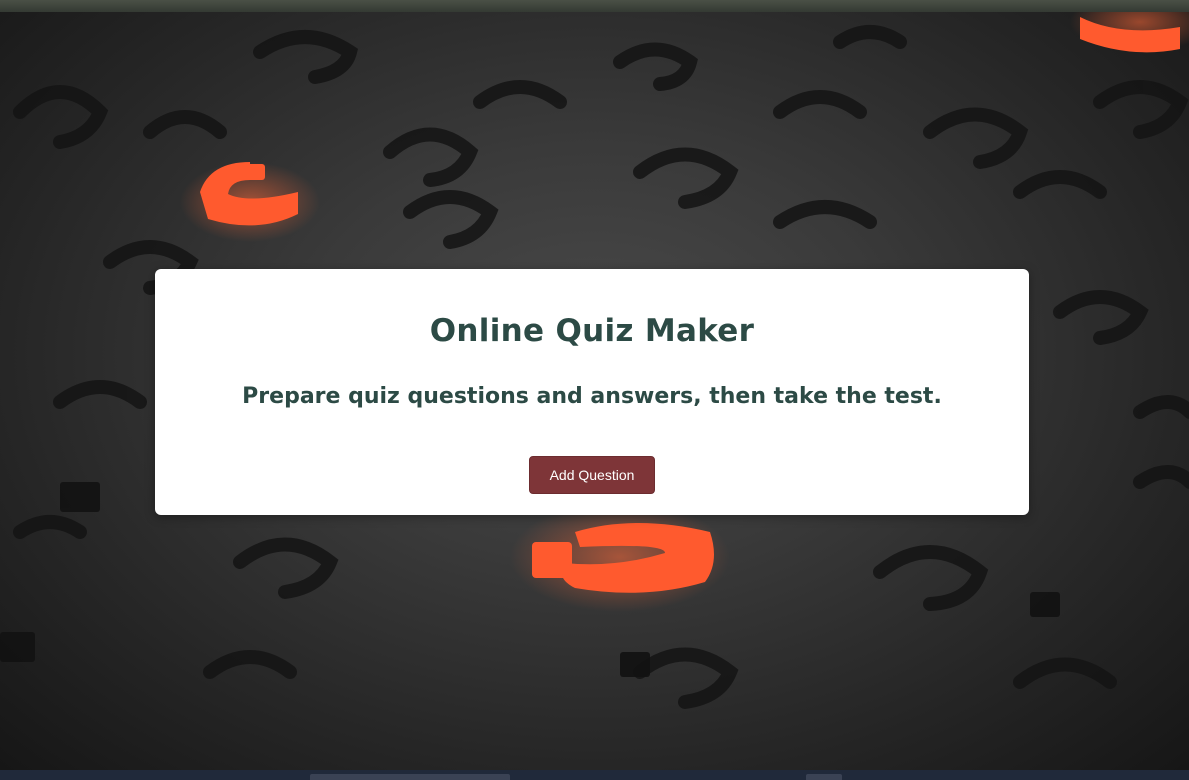  Describe the element at coordinates (594, 775) in the screenshot. I see `taskbar-strip` at that location.